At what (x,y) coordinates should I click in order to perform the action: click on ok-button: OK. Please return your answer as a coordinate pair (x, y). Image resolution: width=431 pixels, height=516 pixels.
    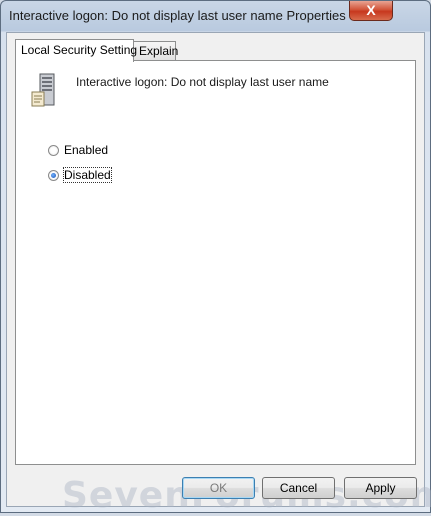
    Looking at the image, I should click on (218, 488).